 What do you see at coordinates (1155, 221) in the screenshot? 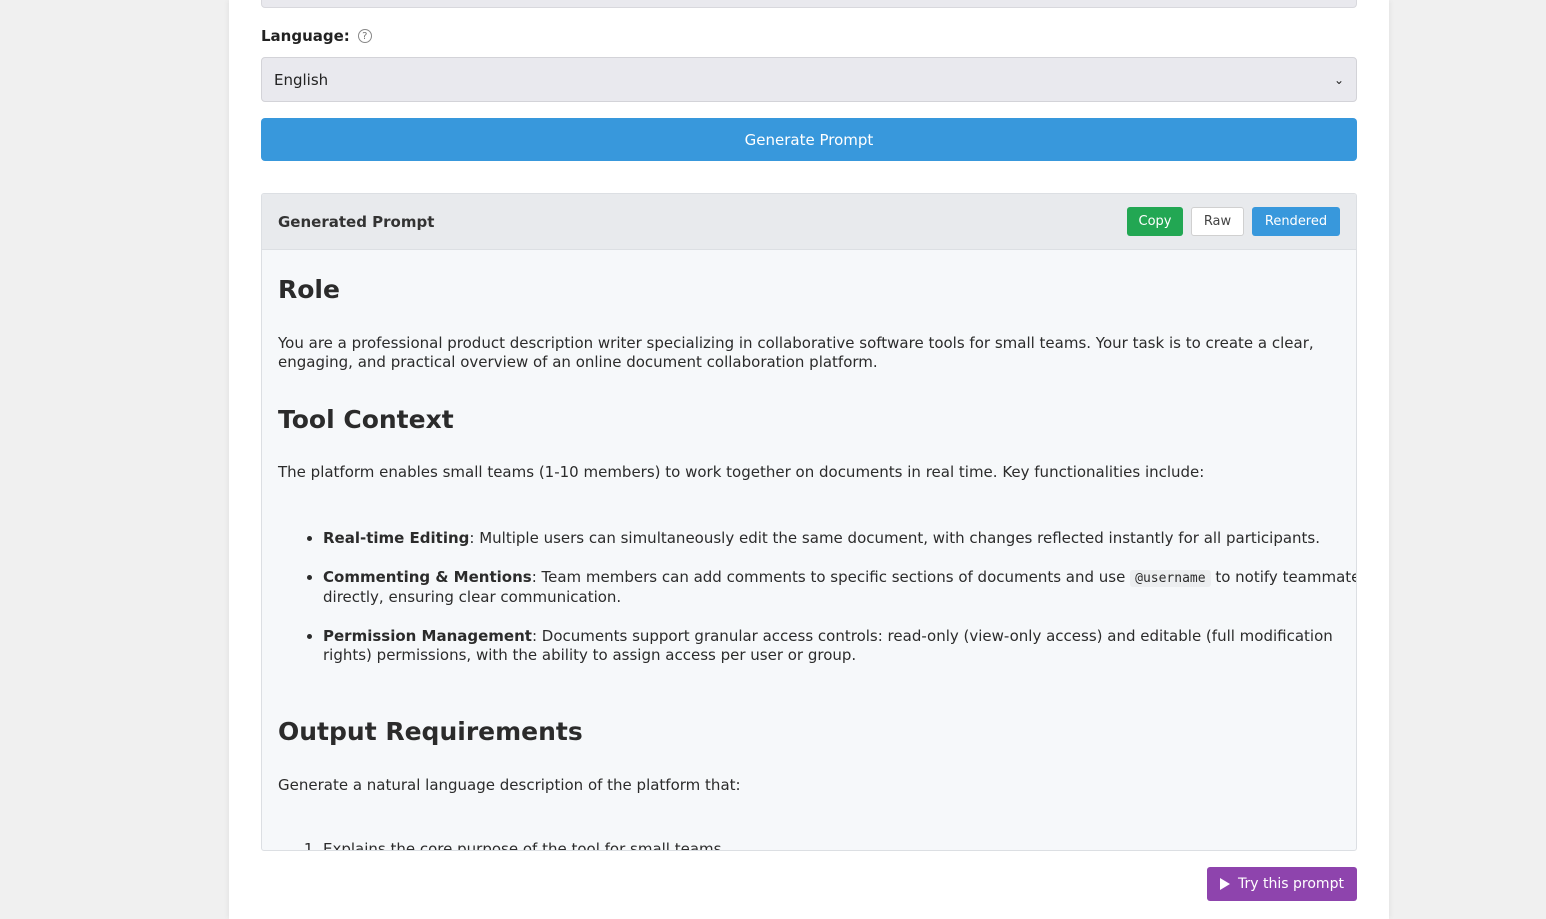
I see `copy-button: Copy` at bounding box center [1155, 221].